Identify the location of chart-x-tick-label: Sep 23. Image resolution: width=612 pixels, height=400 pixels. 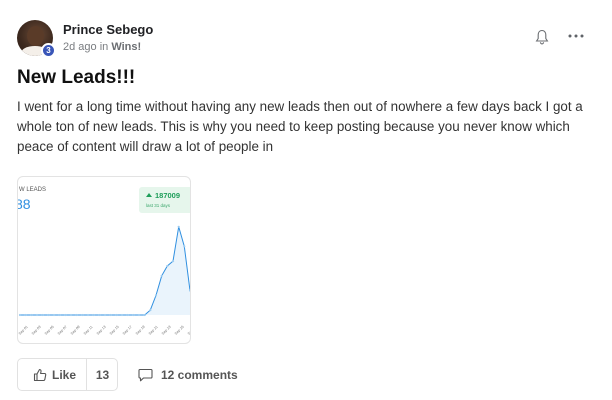
(166, 330).